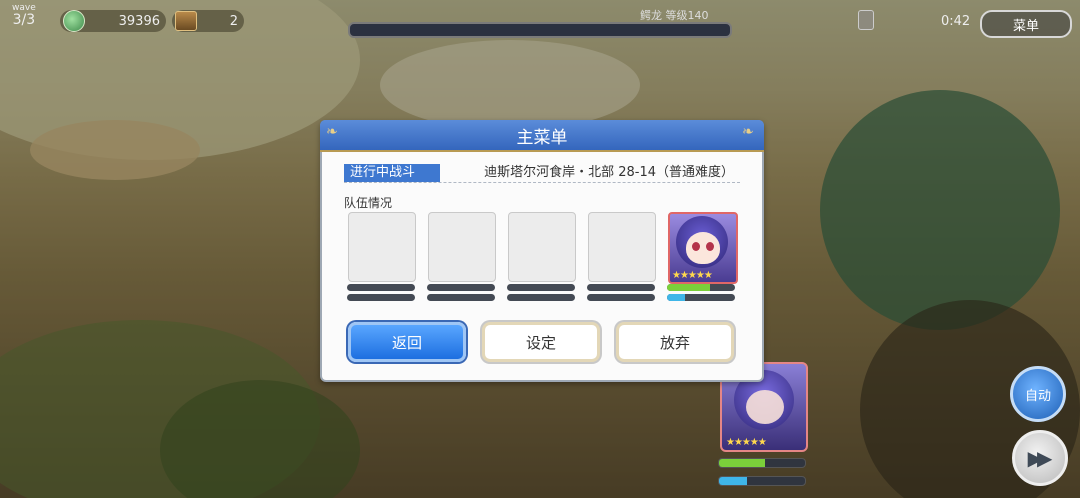  I want to click on boss-hp-bar, so click(540, 30).